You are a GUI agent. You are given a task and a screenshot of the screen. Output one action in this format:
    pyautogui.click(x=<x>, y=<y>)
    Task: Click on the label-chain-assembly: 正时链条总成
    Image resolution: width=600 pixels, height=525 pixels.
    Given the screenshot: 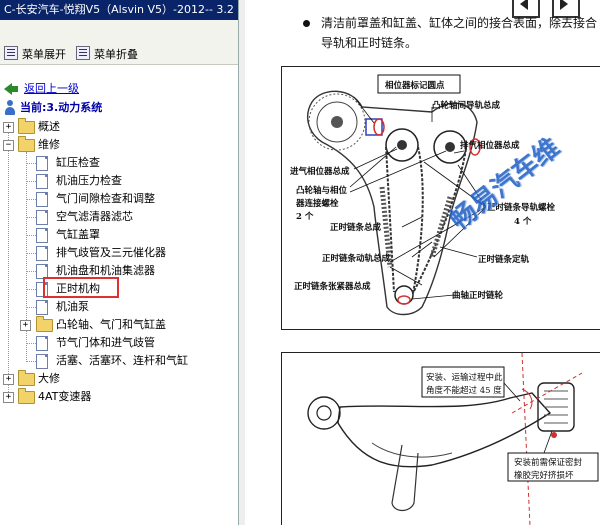 What is the action you would take?
    pyautogui.click(x=356, y=228)
    